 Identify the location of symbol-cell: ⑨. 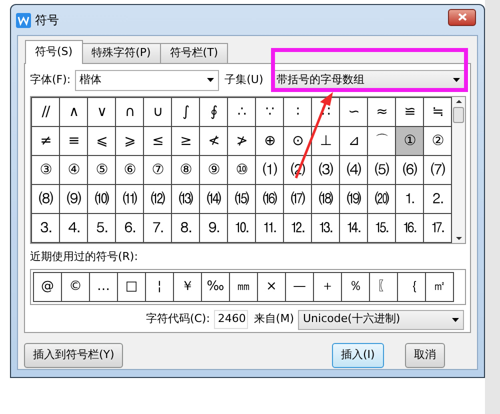
(214, 170).